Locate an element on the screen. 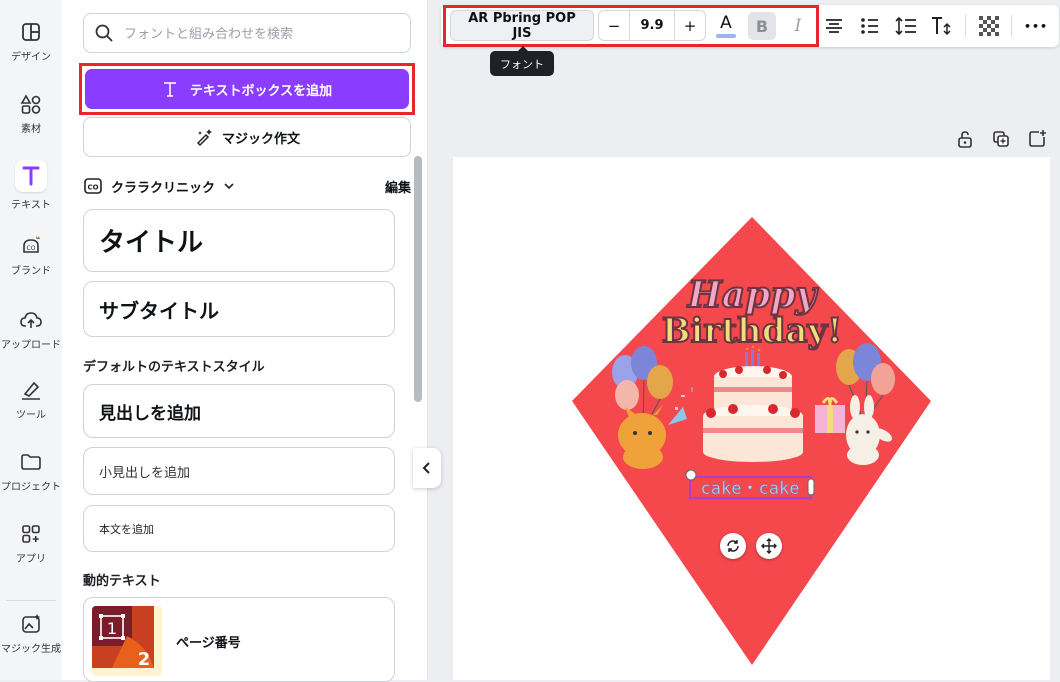 This screenshot has width=1060, height=682. upload-cloud-icon is located at coordinates (31, 320).